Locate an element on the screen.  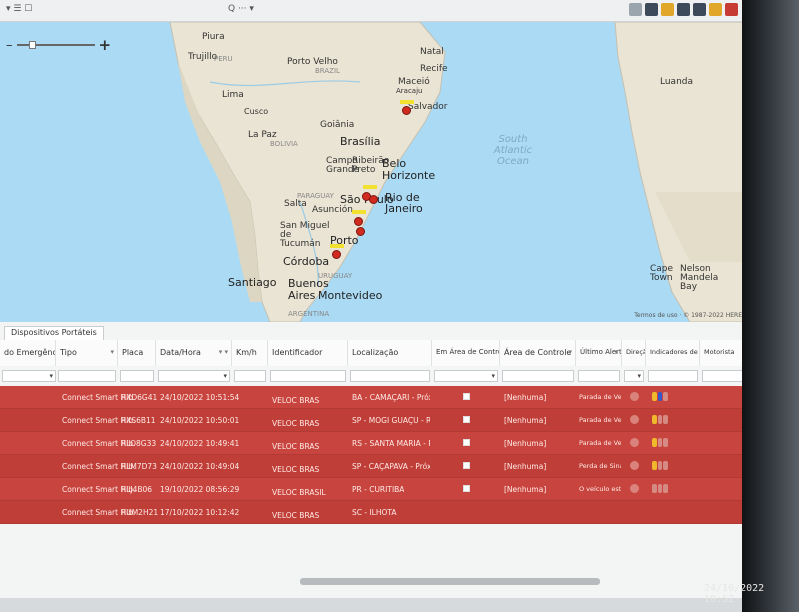
cell-localizacao: RS - SANTA MARIA - Próx. Rua C is located at coordinates (391, 443).